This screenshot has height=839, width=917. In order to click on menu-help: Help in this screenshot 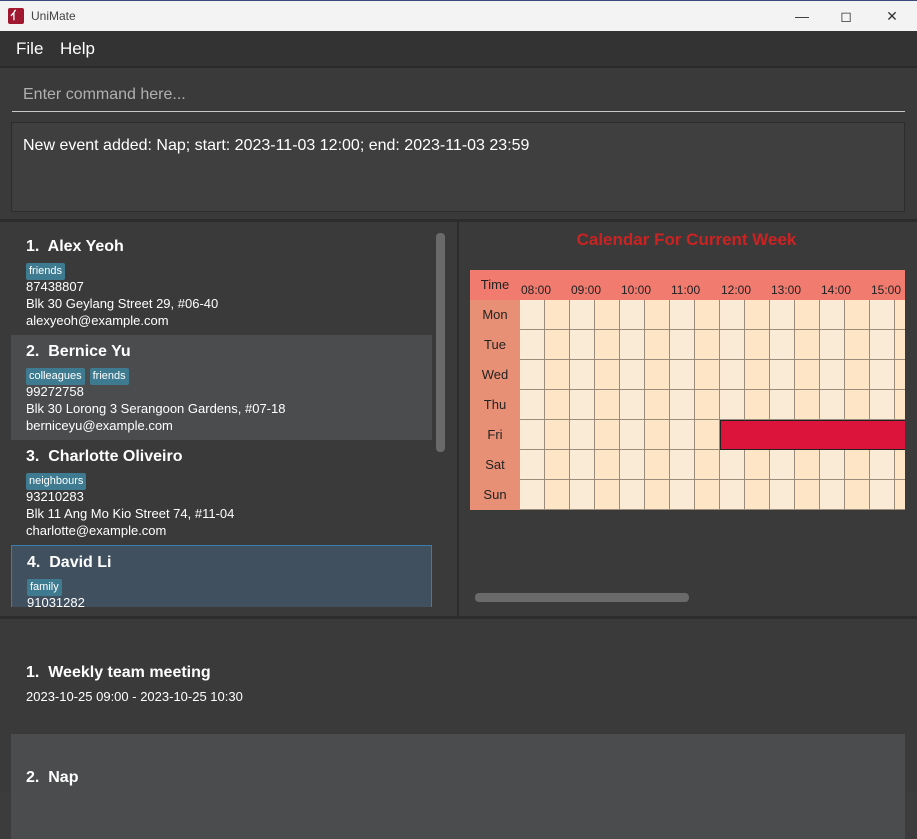, I will do `click(77, 49)`.